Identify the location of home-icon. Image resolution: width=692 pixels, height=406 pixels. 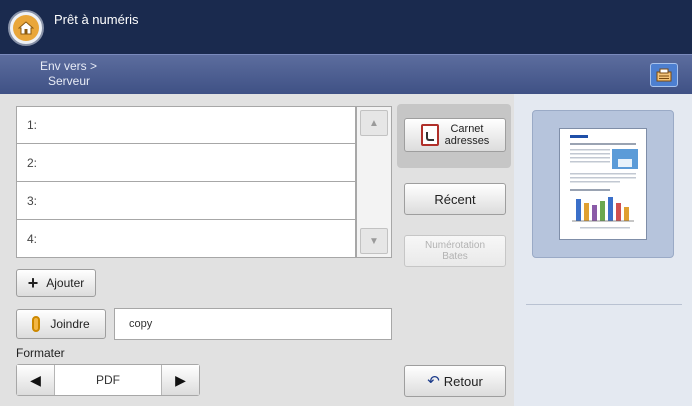
(26, 28).